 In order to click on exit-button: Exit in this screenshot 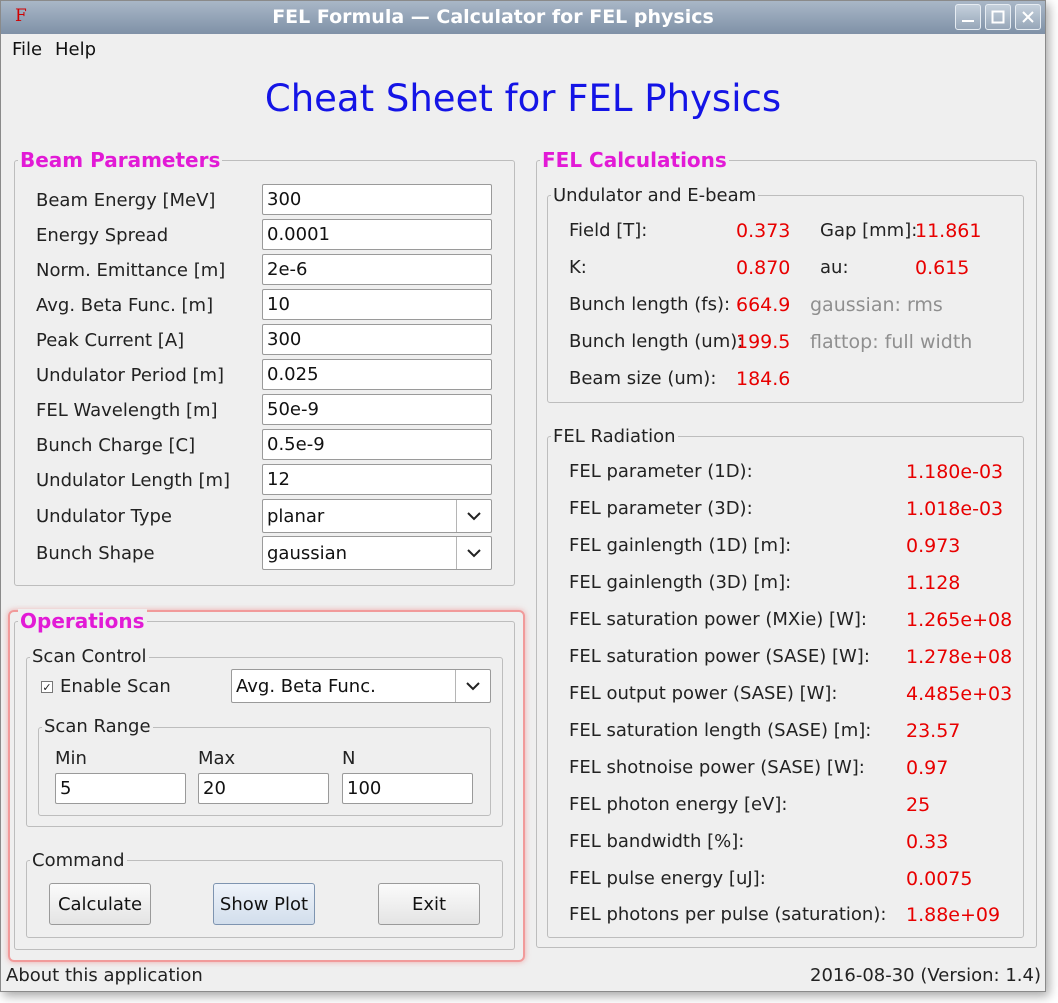, I will do `click(429, 904)`.